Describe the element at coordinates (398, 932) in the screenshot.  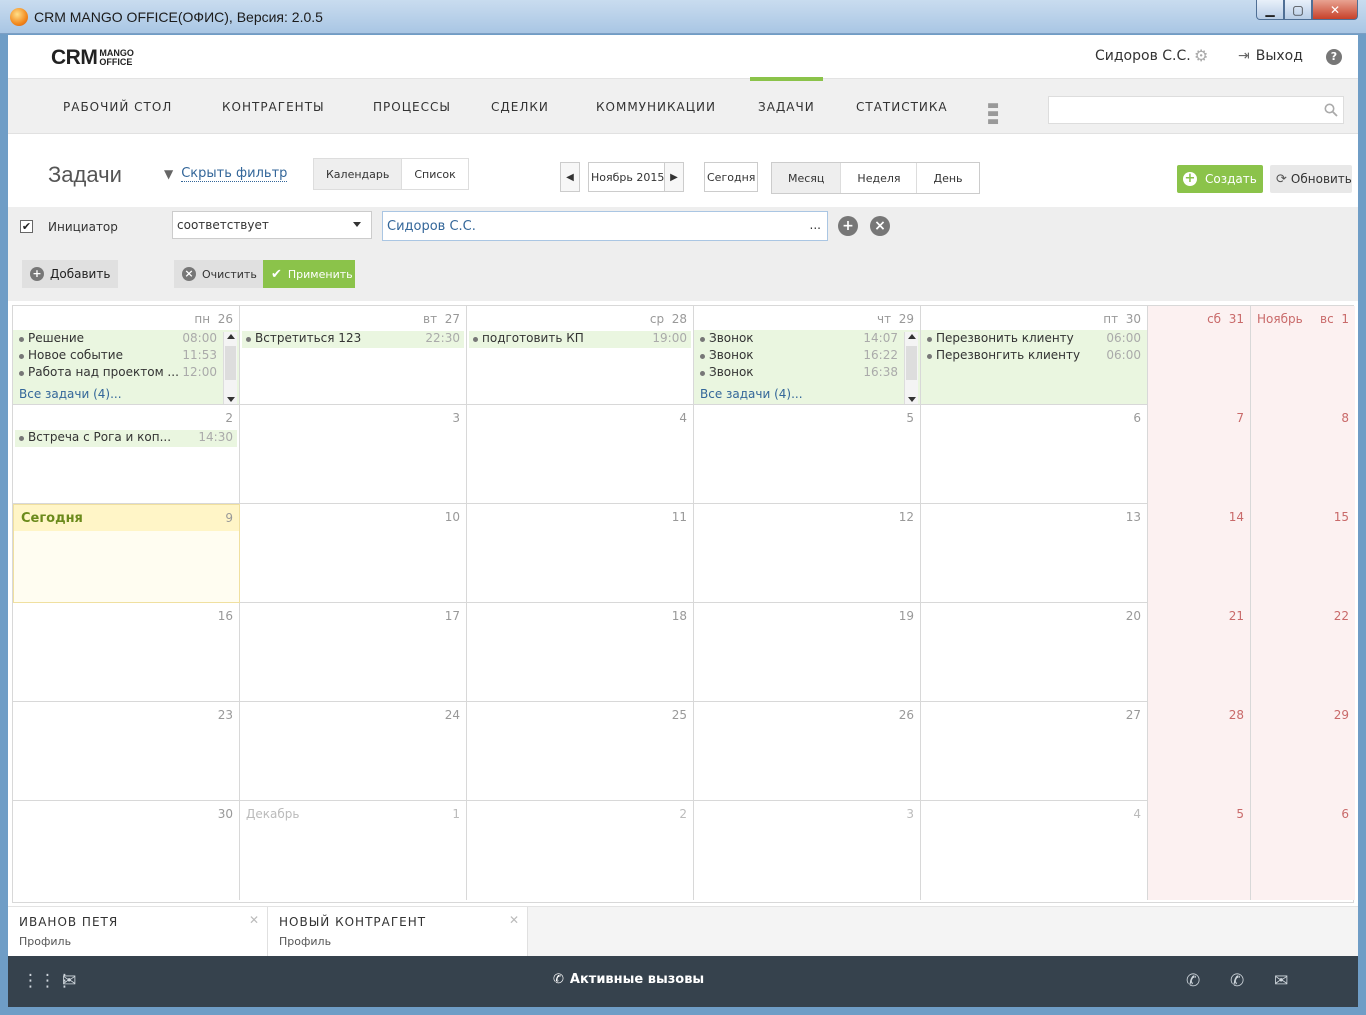
I see `contact-tab: НОВЫЙ КОНТРАГЕНТ Профиль ✕` at that location.